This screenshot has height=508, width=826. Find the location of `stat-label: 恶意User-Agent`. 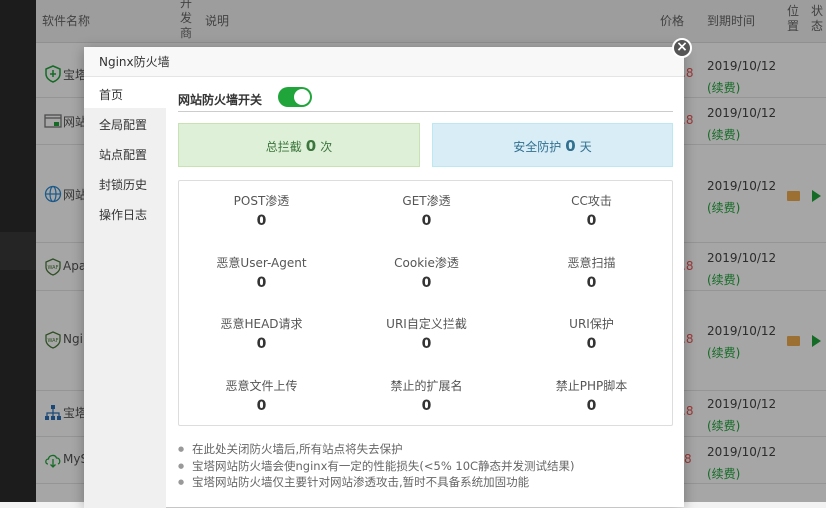

stat-label: 恶意User-Agent is located at coordinates (261, 263).